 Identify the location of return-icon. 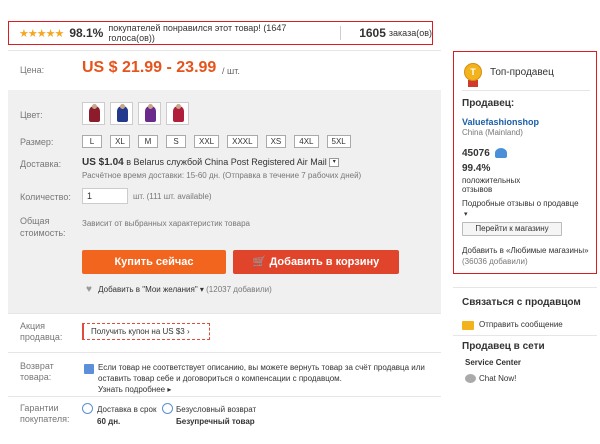
(89, 369).